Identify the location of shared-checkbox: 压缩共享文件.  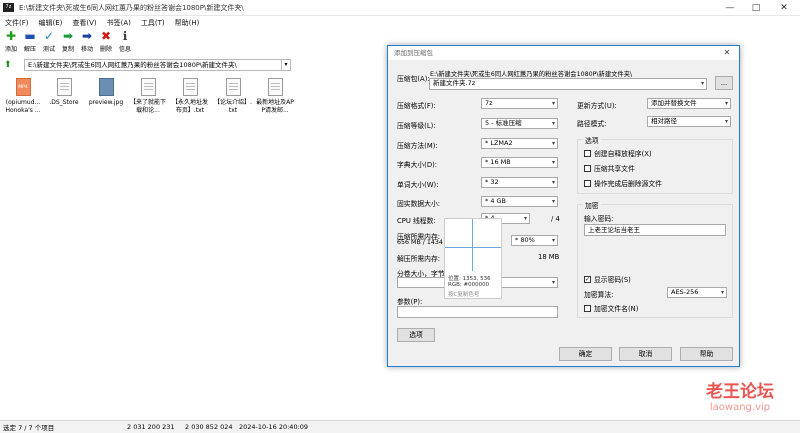
(609, 168).